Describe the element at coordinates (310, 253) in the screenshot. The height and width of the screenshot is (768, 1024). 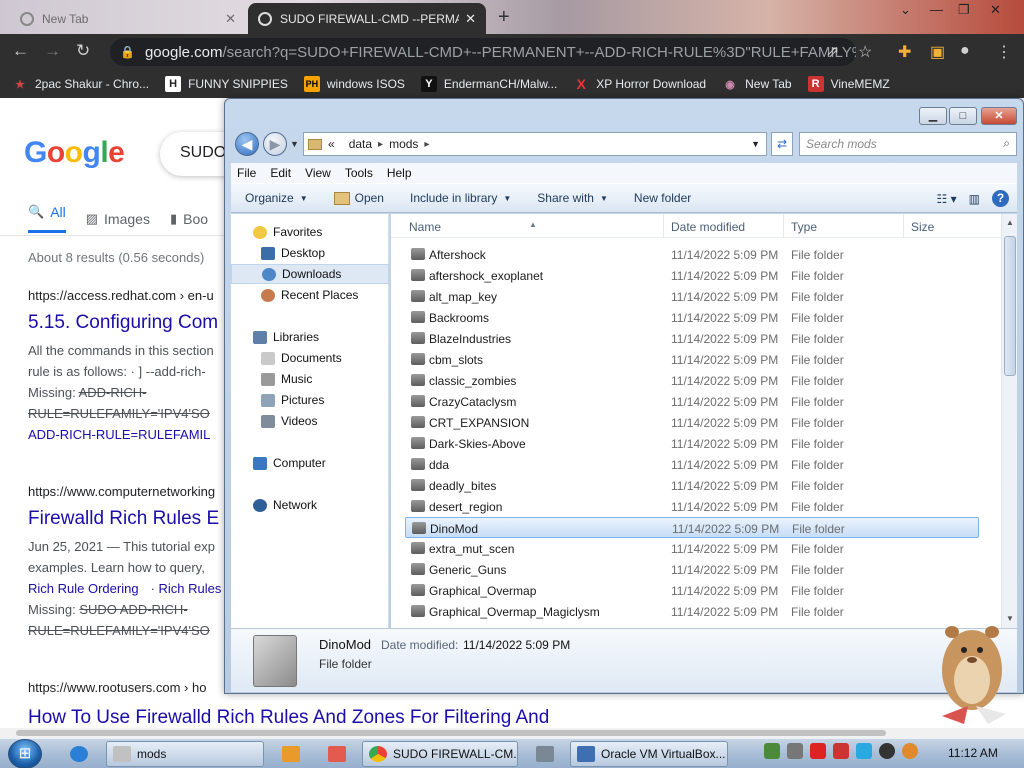
I see `nav-desktop: Desktop` at that location.